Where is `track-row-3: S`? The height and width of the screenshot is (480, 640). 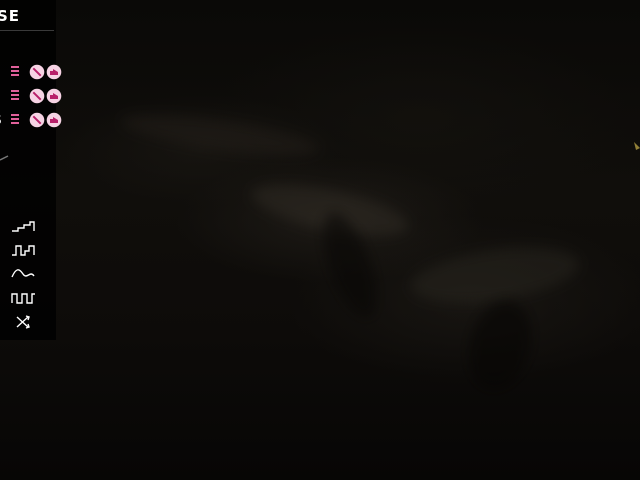
track-row-3: S is located at coordinates (32, 120).